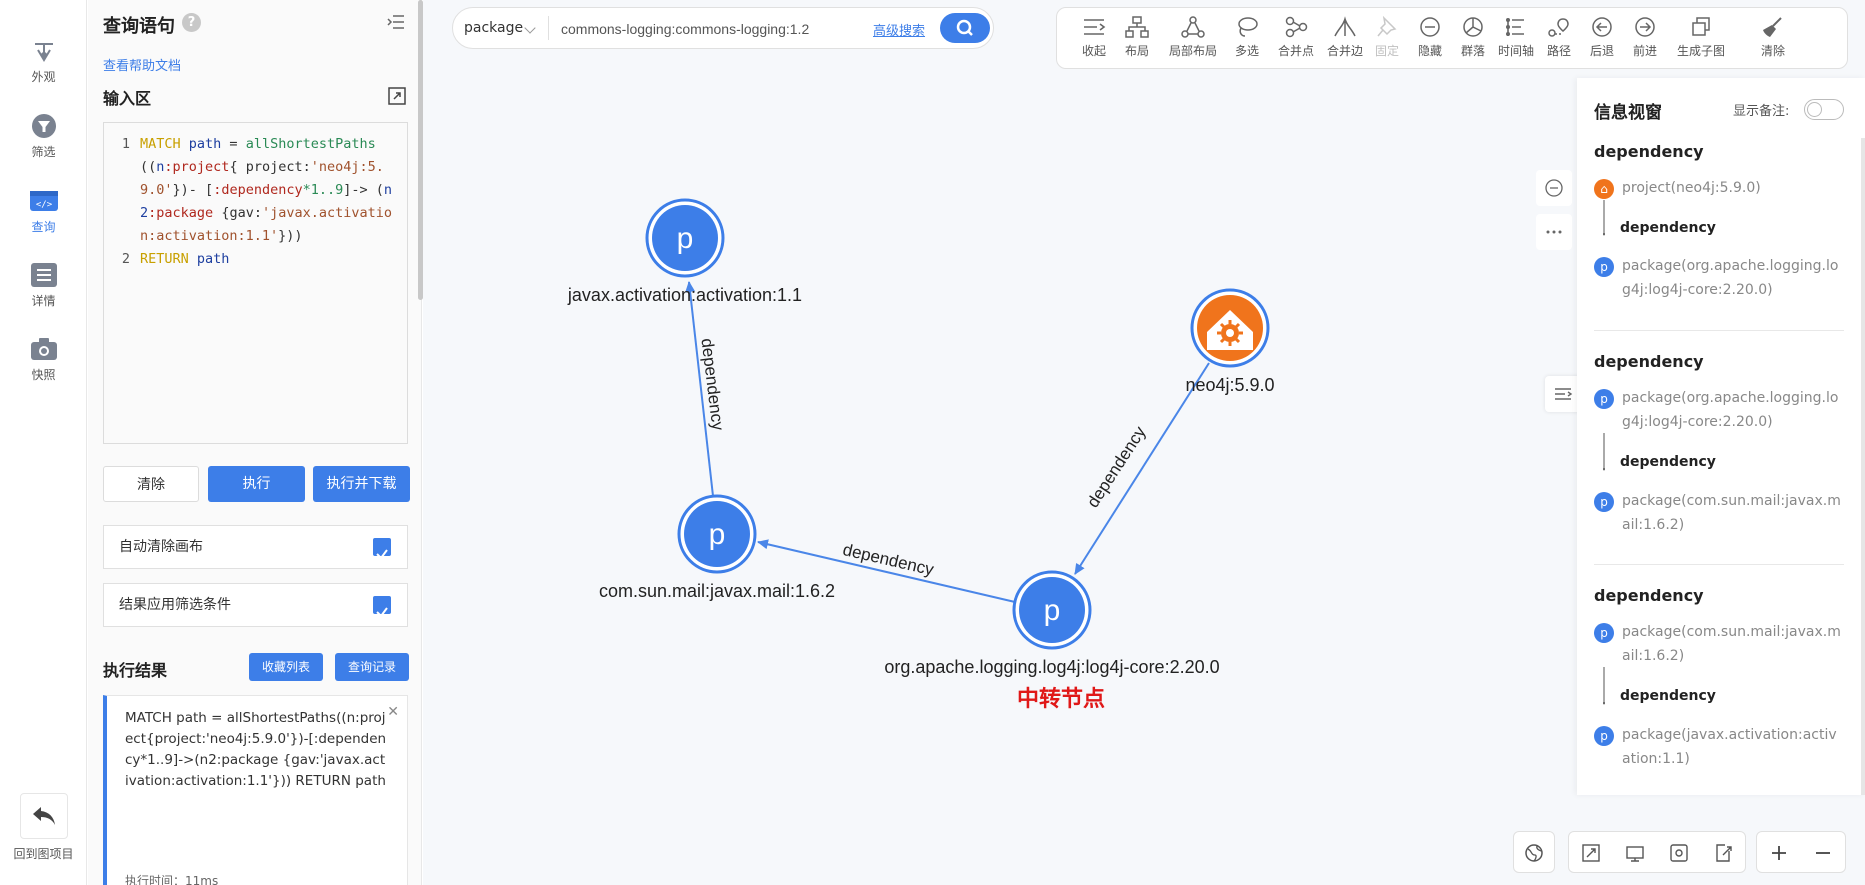 This screenshot has width=1865, height=885. I want to click on node-label: neo4j:5.9.0, so click(1229, 385).